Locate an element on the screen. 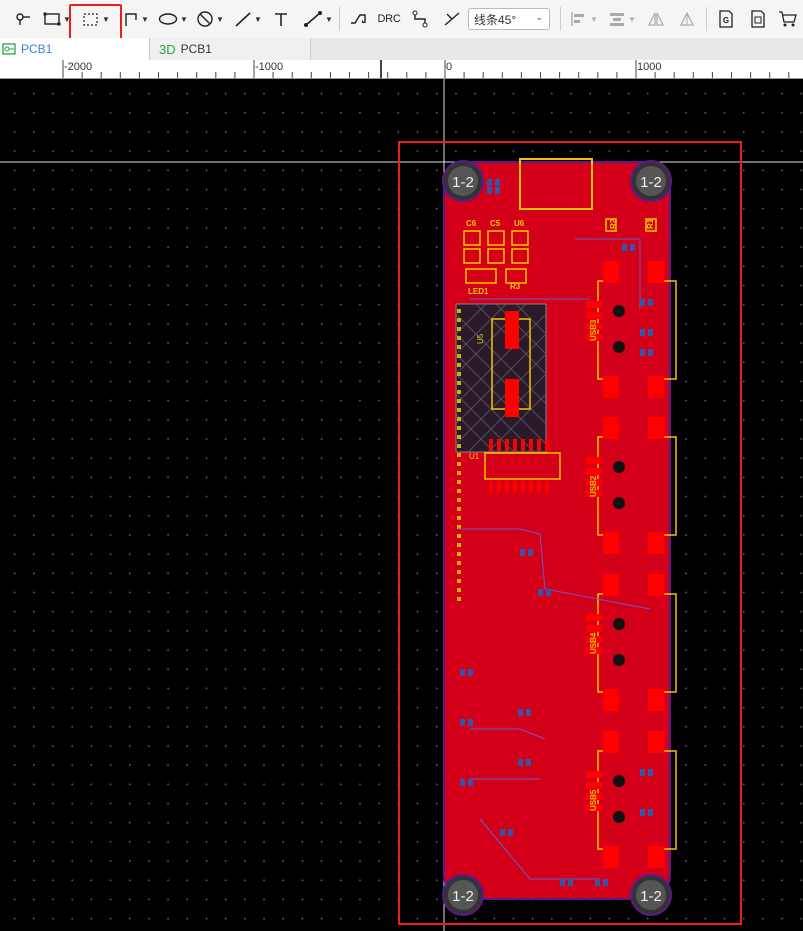 The height and width of the screenshot is (931, 803). bom-file-icon is located at coordinates (758, 19).